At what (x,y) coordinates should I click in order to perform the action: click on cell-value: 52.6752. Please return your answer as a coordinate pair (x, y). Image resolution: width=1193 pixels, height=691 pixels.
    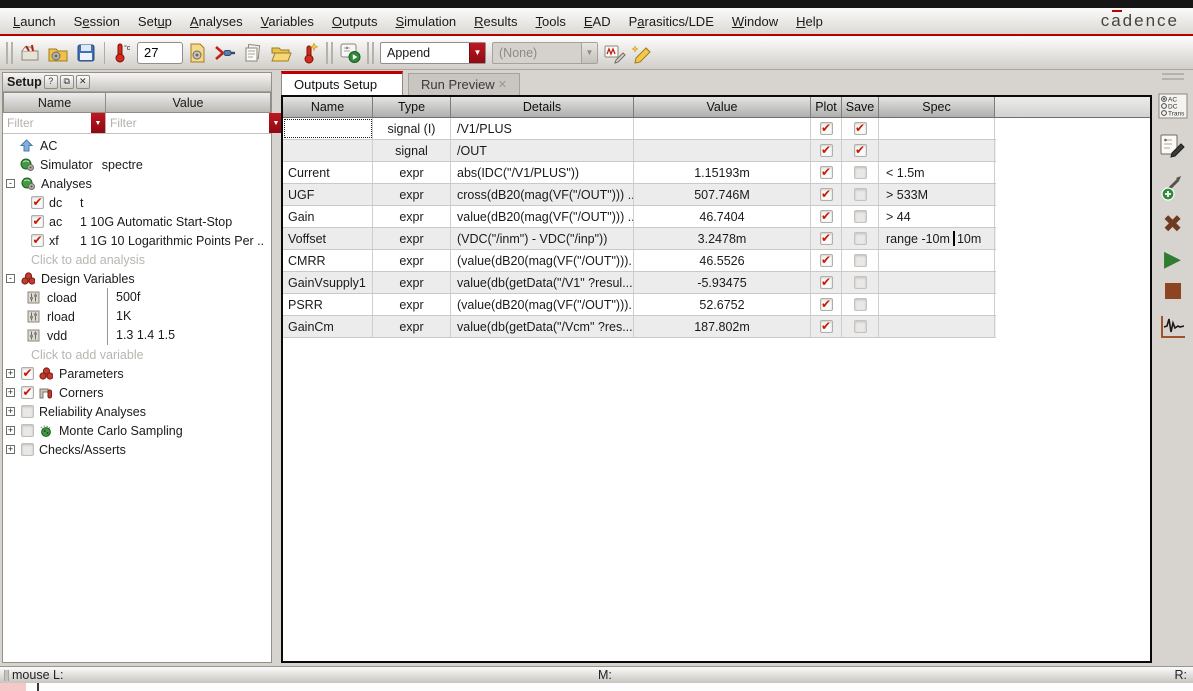
    Looking at the image, I should click on (722, 304).